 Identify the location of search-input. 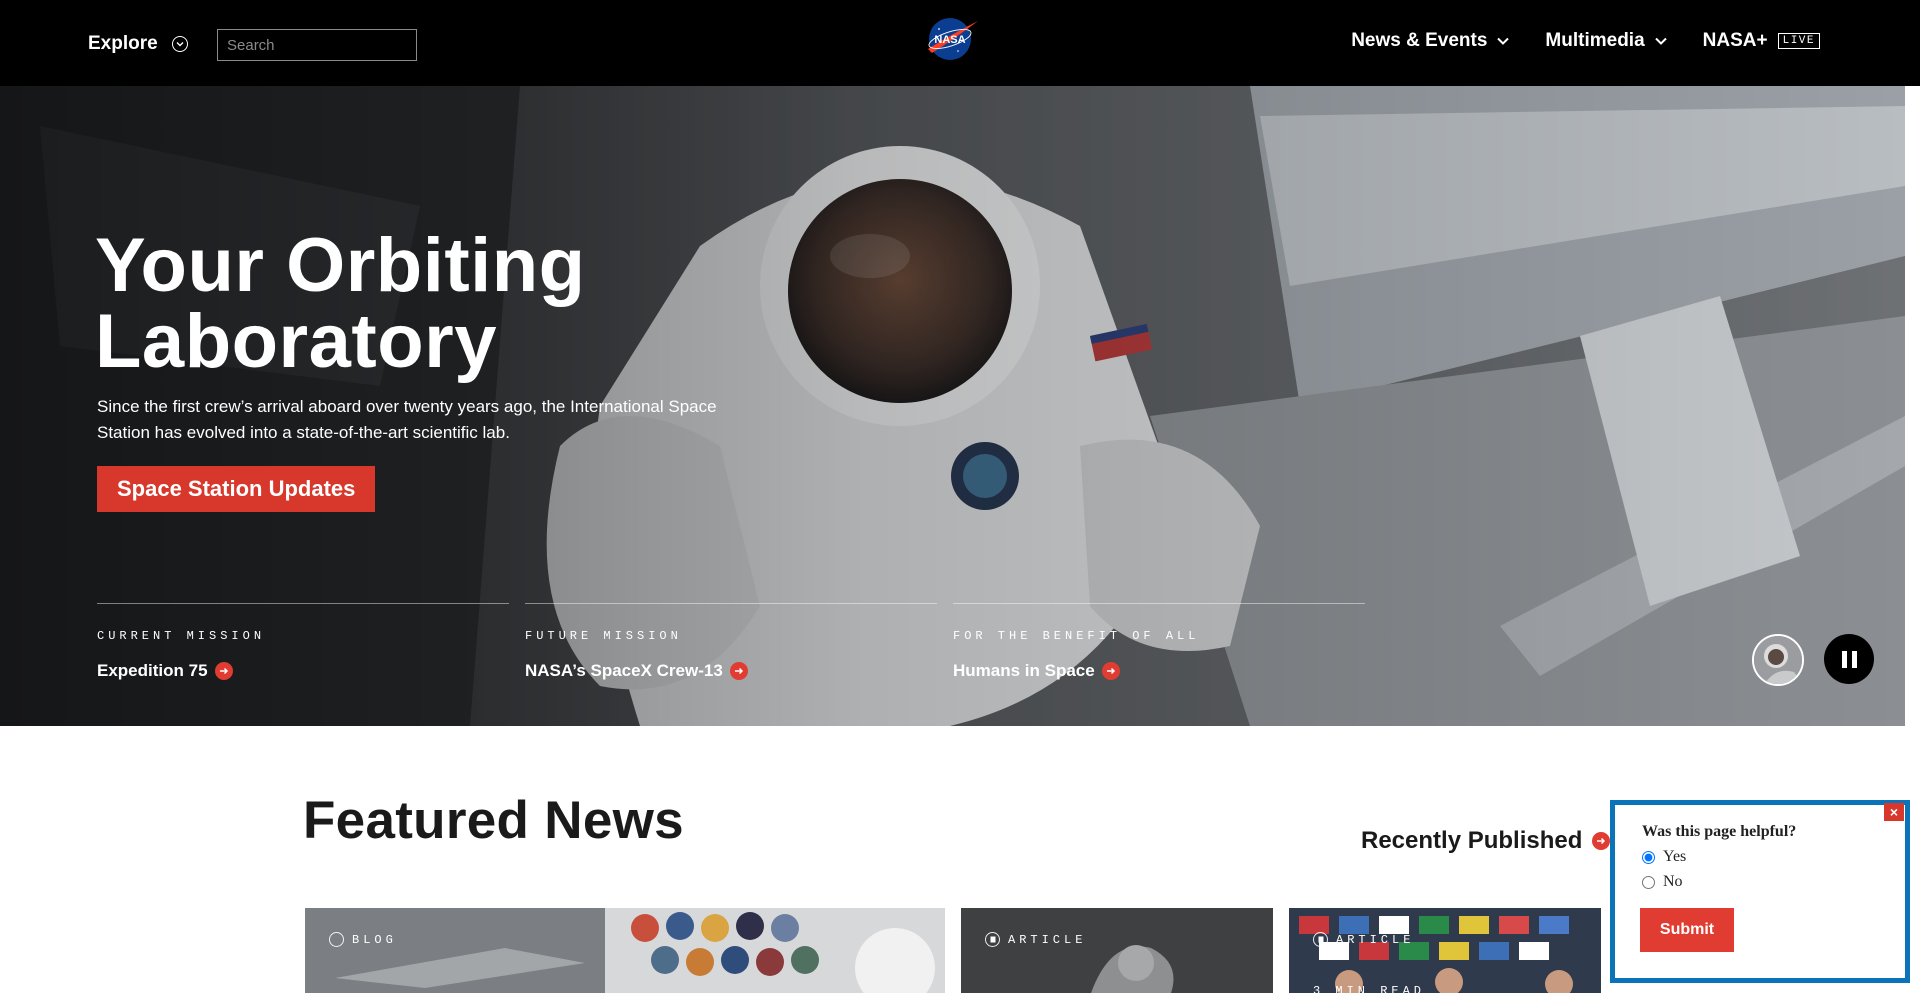
(317, 45).